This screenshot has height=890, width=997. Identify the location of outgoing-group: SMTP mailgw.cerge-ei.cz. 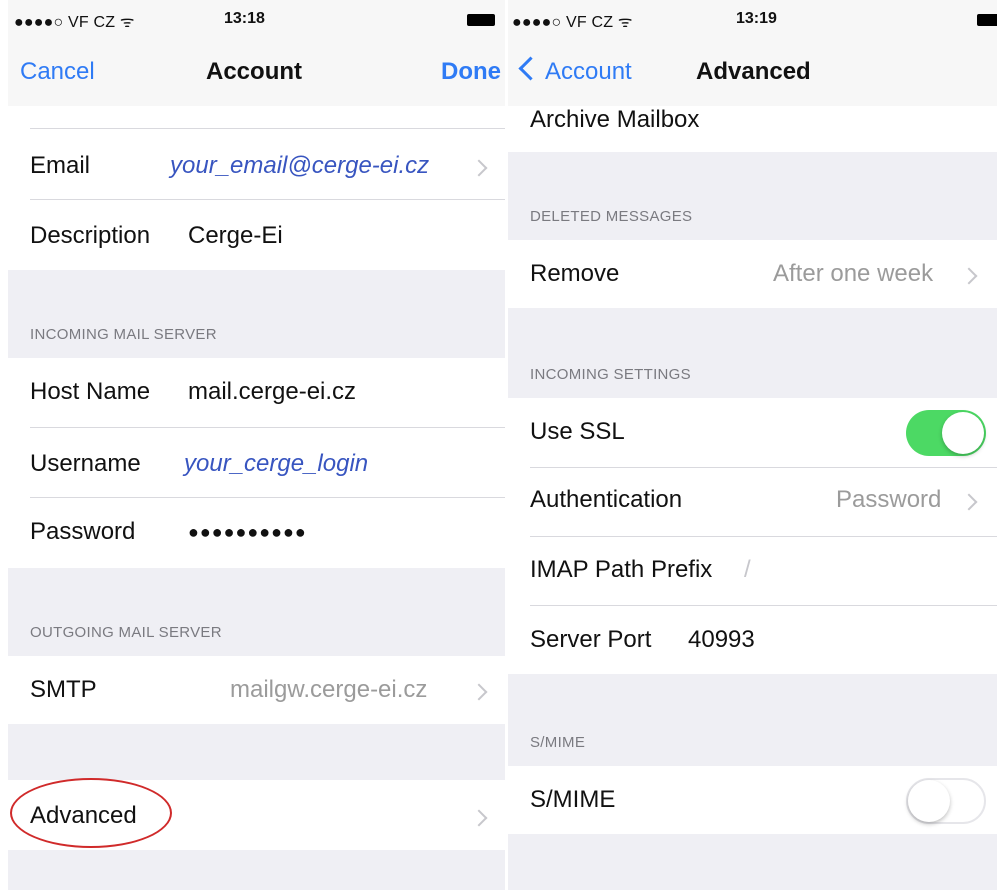
(256, 690).